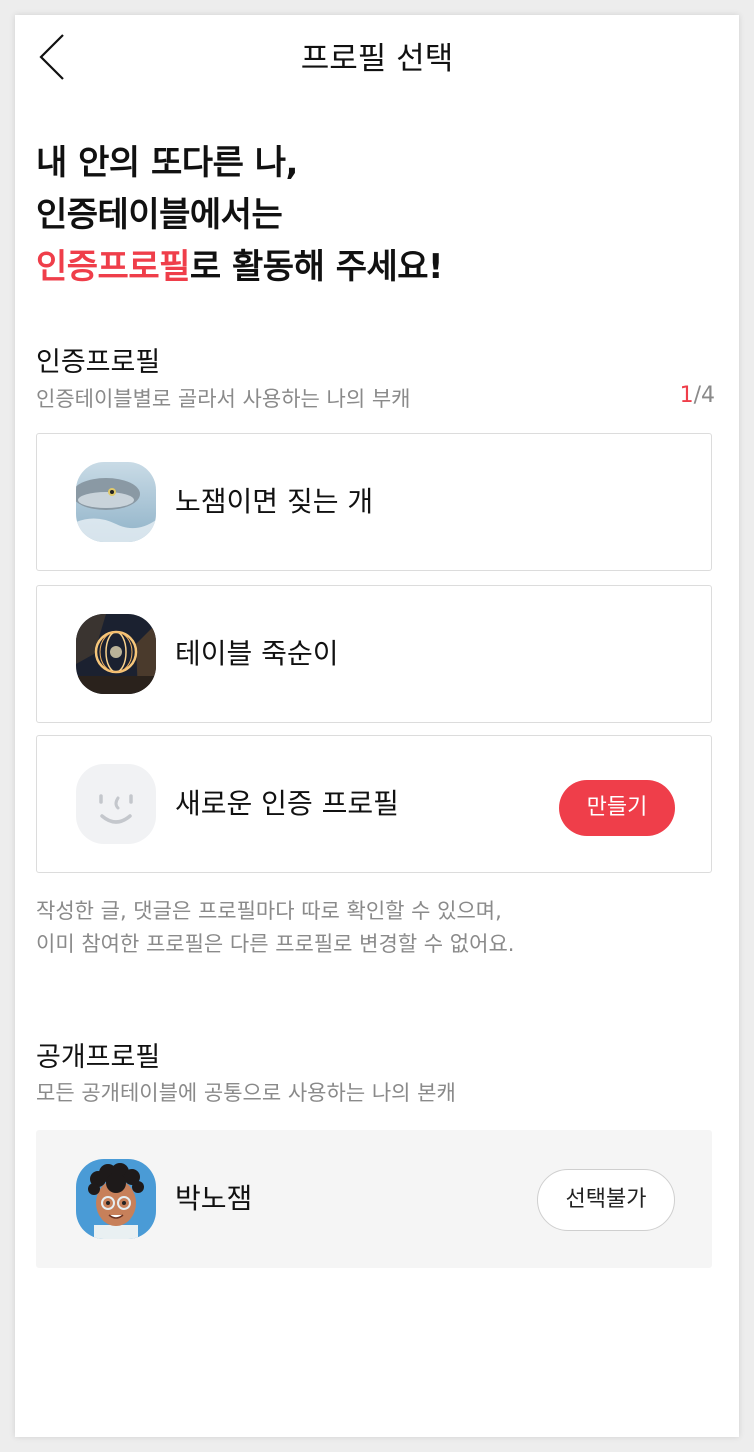  What do you see at coordinates (116, 804) in the screenshot?
I see `smiley-face-icon` at bounding box center [116, 804].